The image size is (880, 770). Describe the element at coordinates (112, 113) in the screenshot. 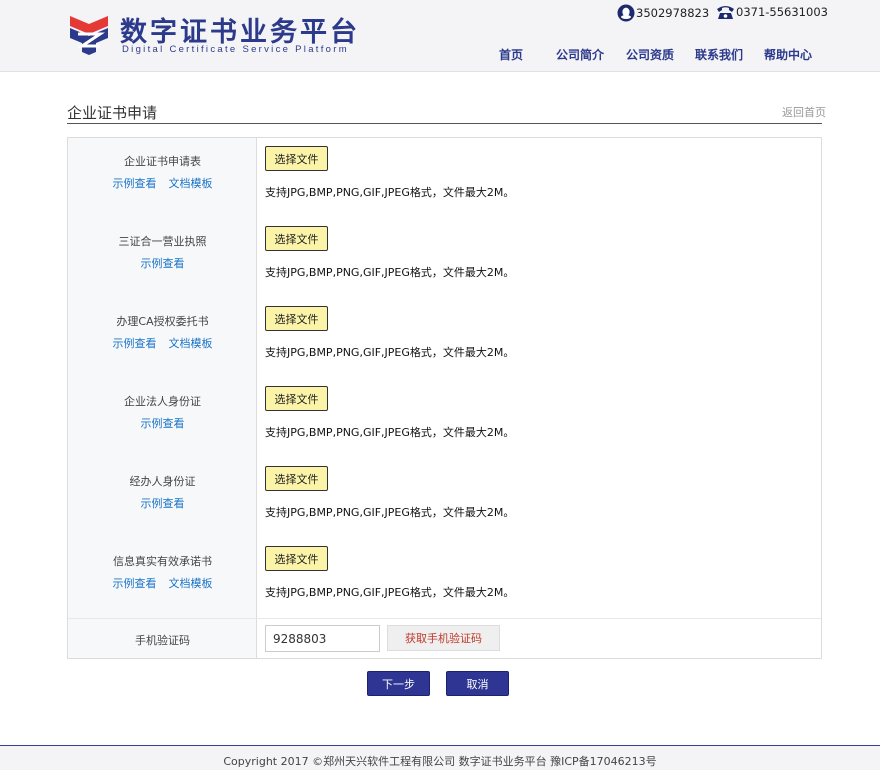

I see `page-title: 企业证书申请` at that location.